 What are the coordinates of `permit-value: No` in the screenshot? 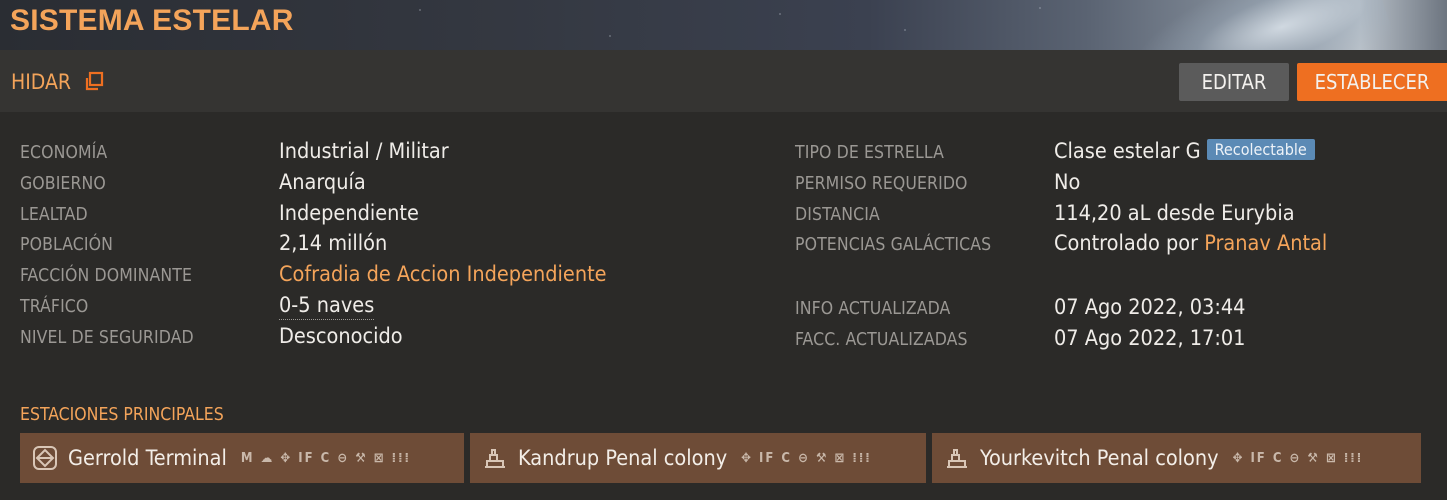 It's located at (1067, 182).